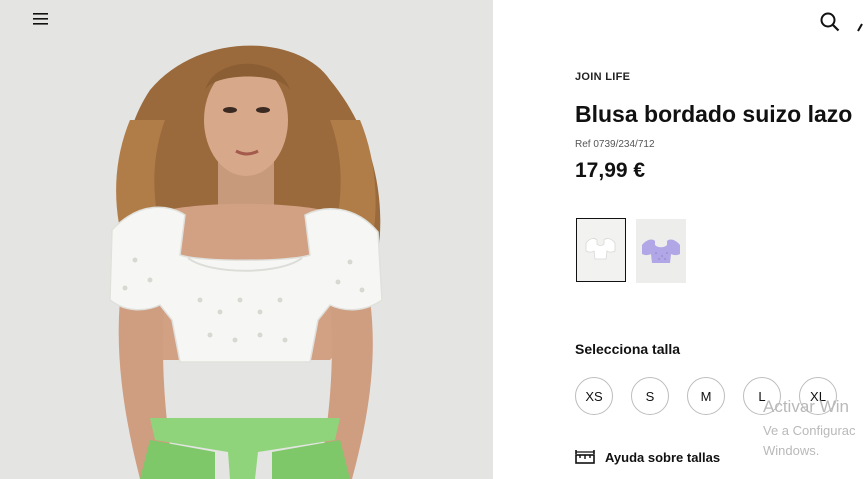 The image size is (864, 479). Describe the element at coordinates (663, 457) in the screenshot. I see `size-help-label: Ayuda sobre tallas` at that location.